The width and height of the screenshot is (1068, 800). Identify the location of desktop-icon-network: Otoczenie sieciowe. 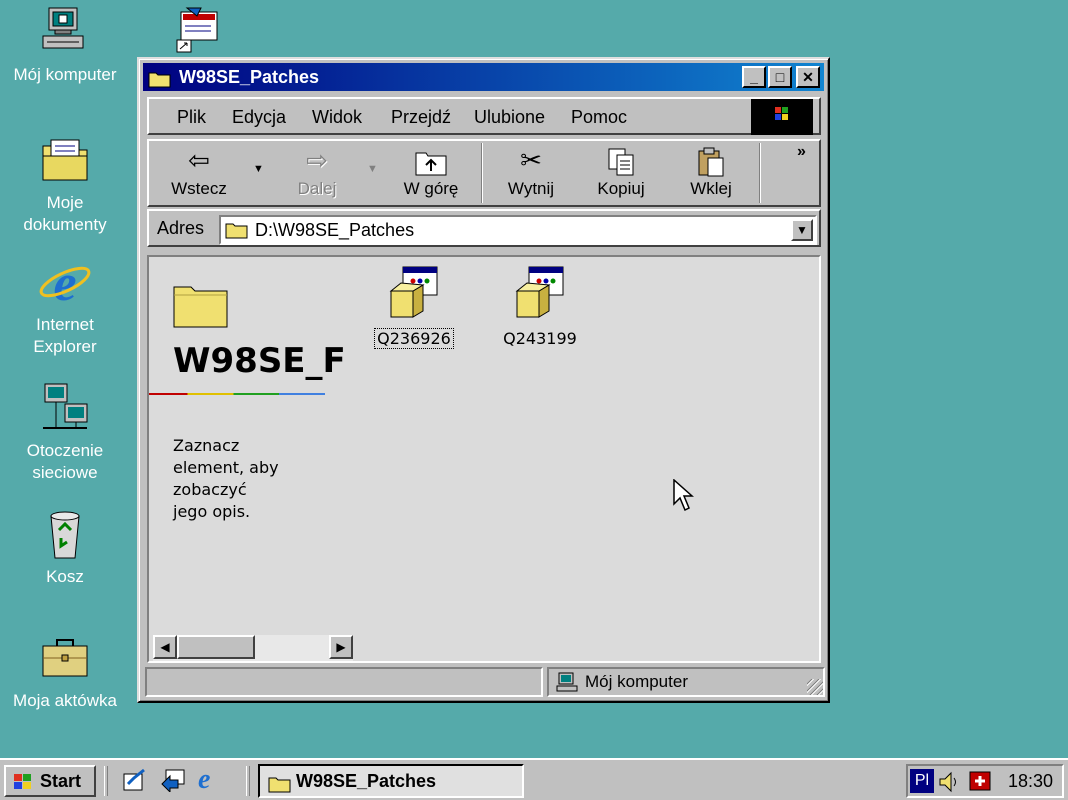
(65, 432).